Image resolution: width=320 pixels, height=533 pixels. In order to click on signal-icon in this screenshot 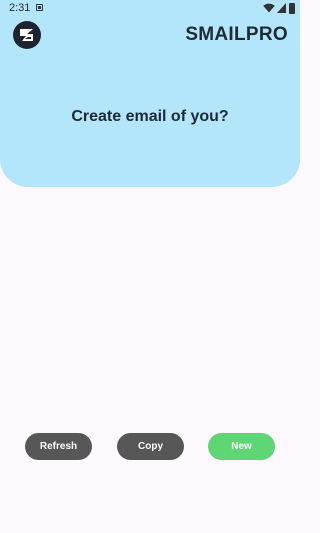, I will do `click(281, 8)`.